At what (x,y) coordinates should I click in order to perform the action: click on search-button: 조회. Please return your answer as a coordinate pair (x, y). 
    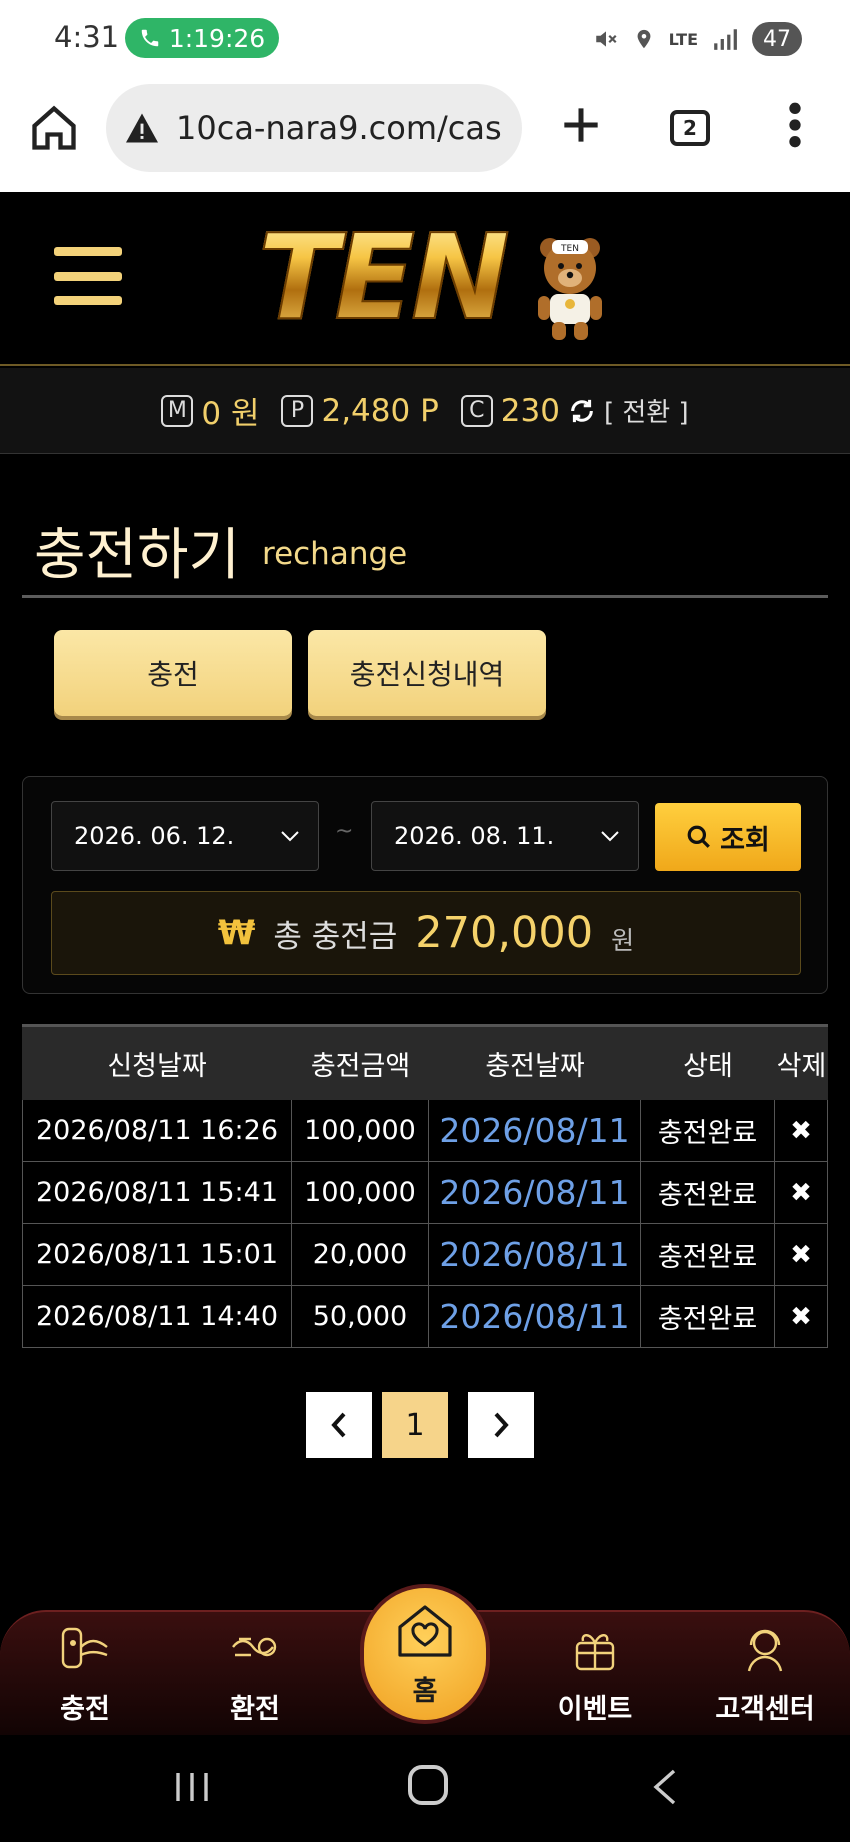
    Looking at the image, I should click on (728, 837).